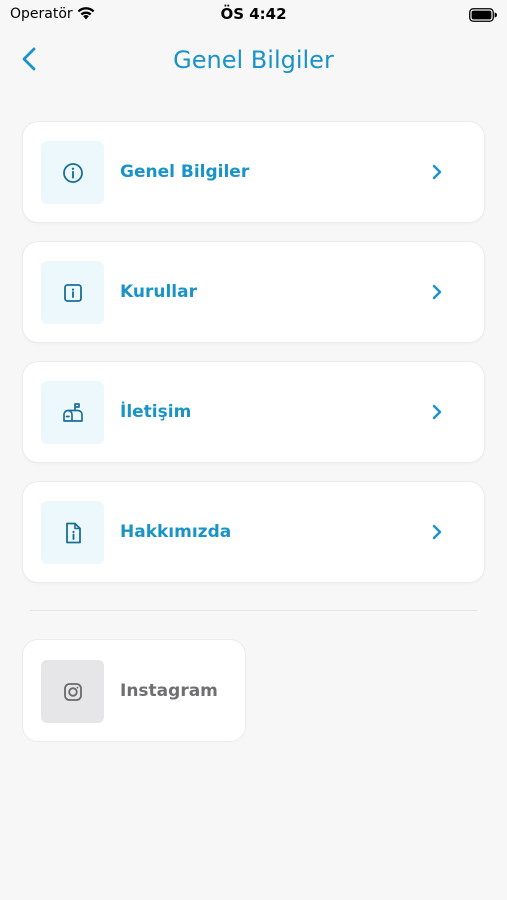 The width and height of the screenshot is (507, 900). I want to click on menu-item-label: Kurullar, so click(158, 292).